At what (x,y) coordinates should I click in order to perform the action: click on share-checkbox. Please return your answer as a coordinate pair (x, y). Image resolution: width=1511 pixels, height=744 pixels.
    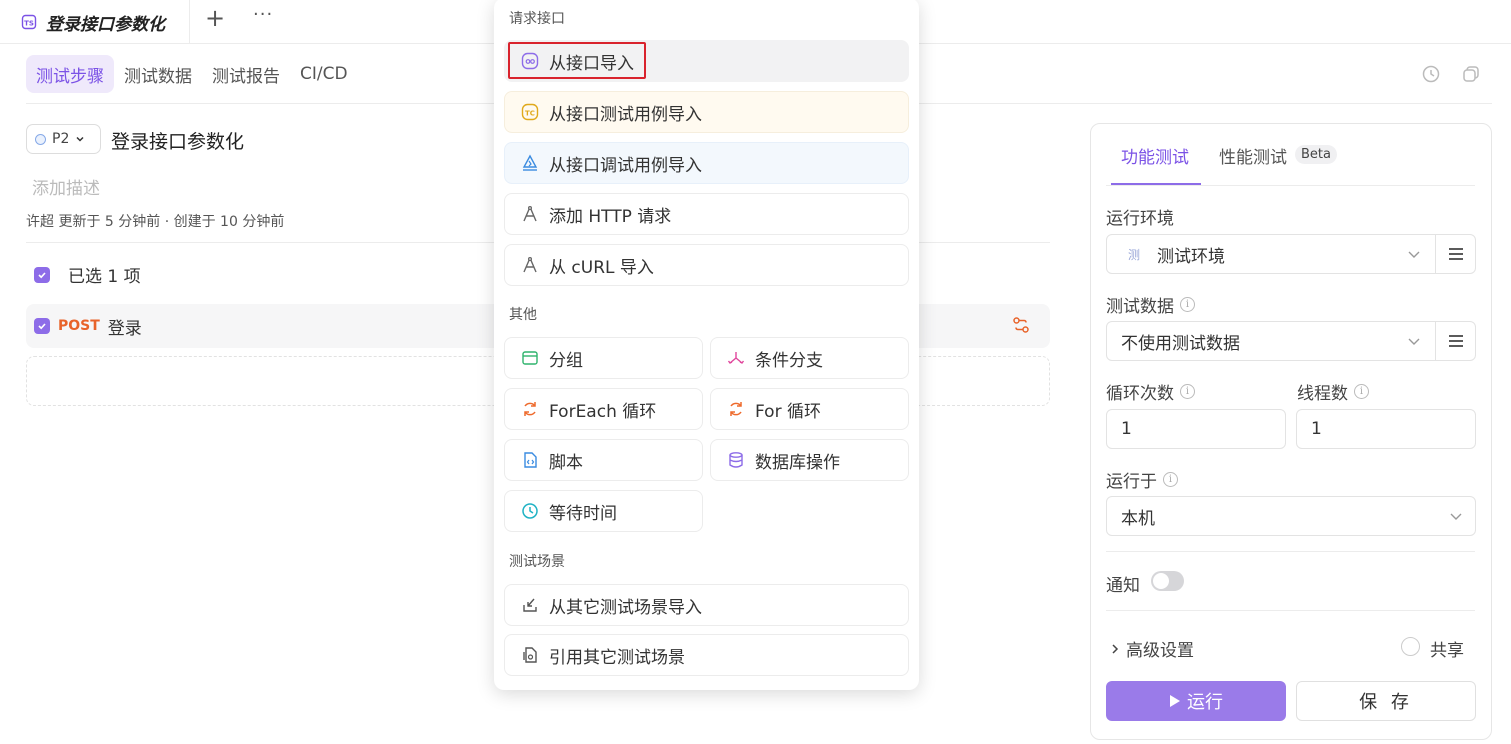
    Looking at the image, I should click on (1410, 646).